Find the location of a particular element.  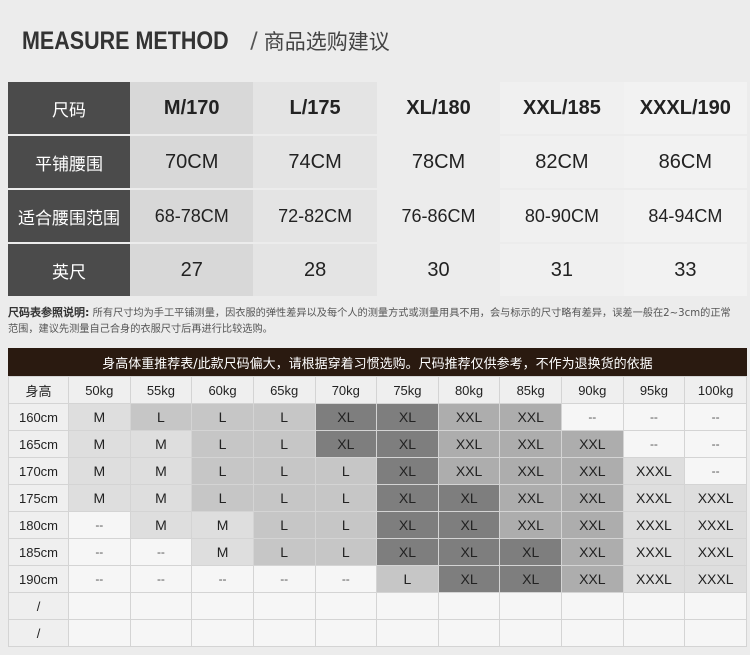

corner-header: 身高 is located at coordinates (38, 390).